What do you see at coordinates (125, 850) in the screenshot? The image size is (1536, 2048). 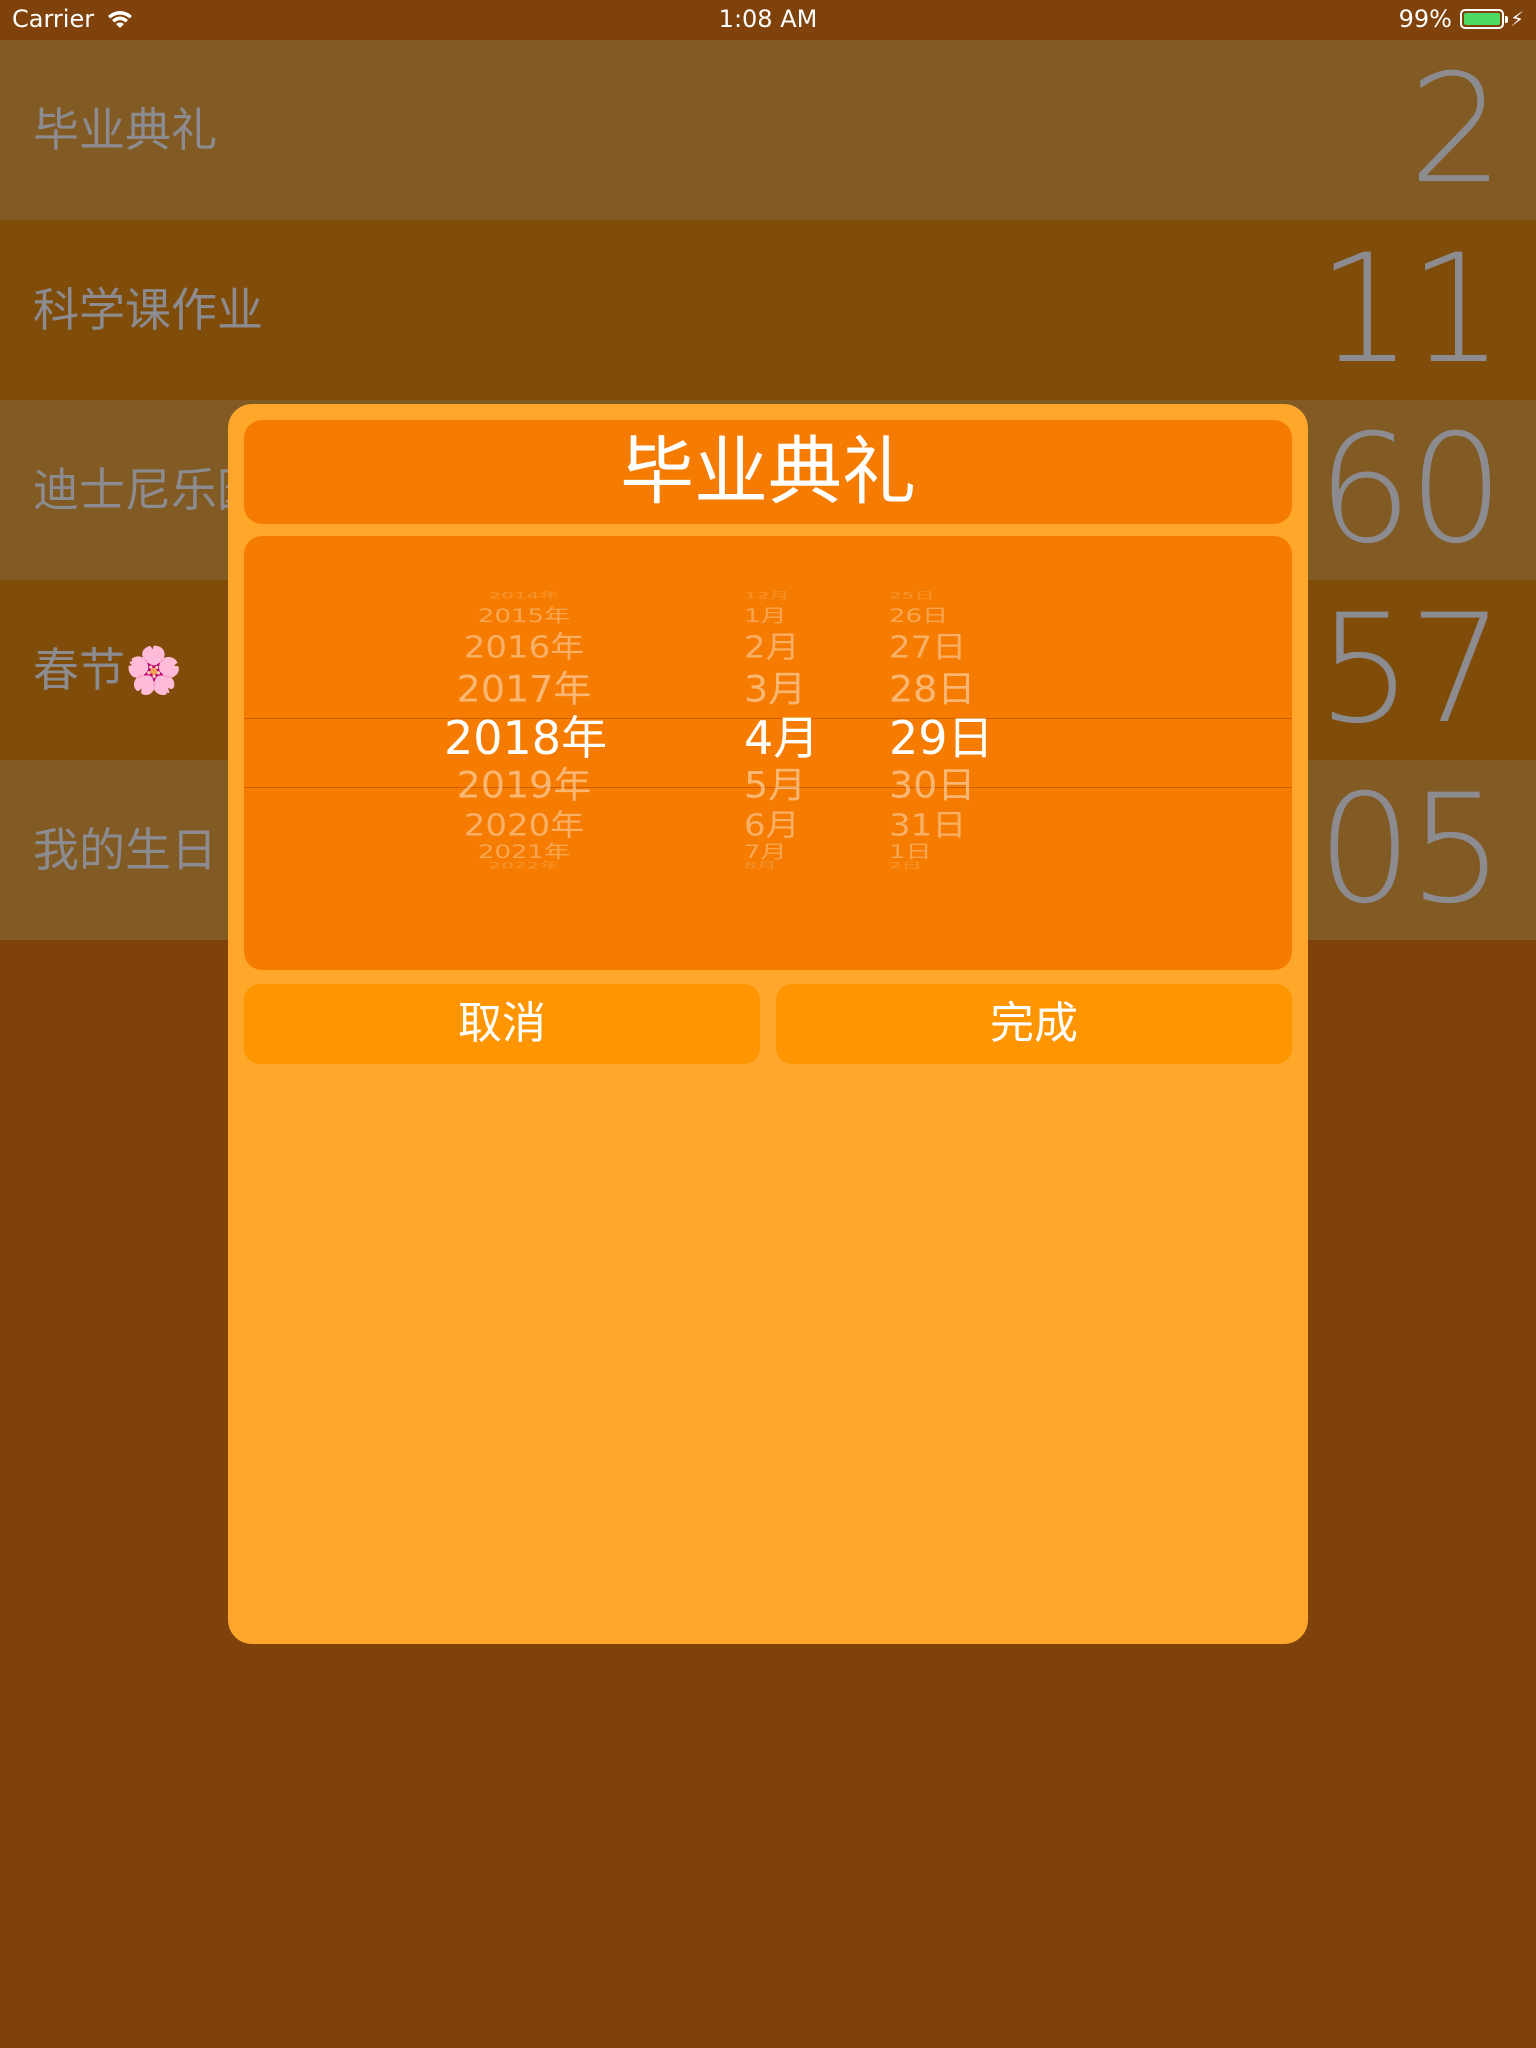 I see `event-name: 我的生日` at bounding box center [125, 850].